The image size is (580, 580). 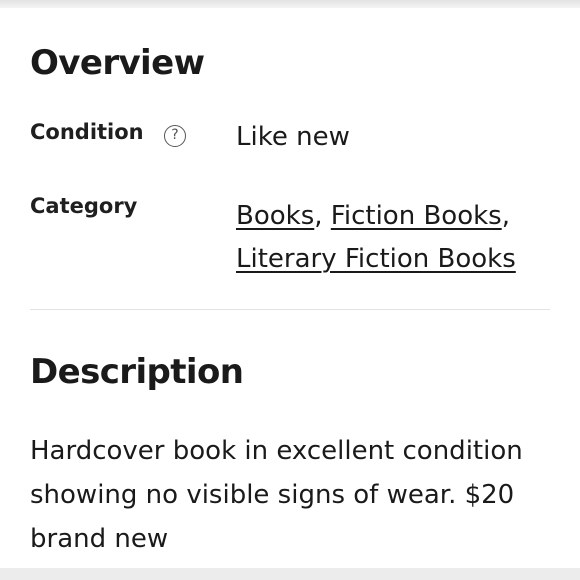 I want to click on description-heading: Description, so click(x=137, y=372).